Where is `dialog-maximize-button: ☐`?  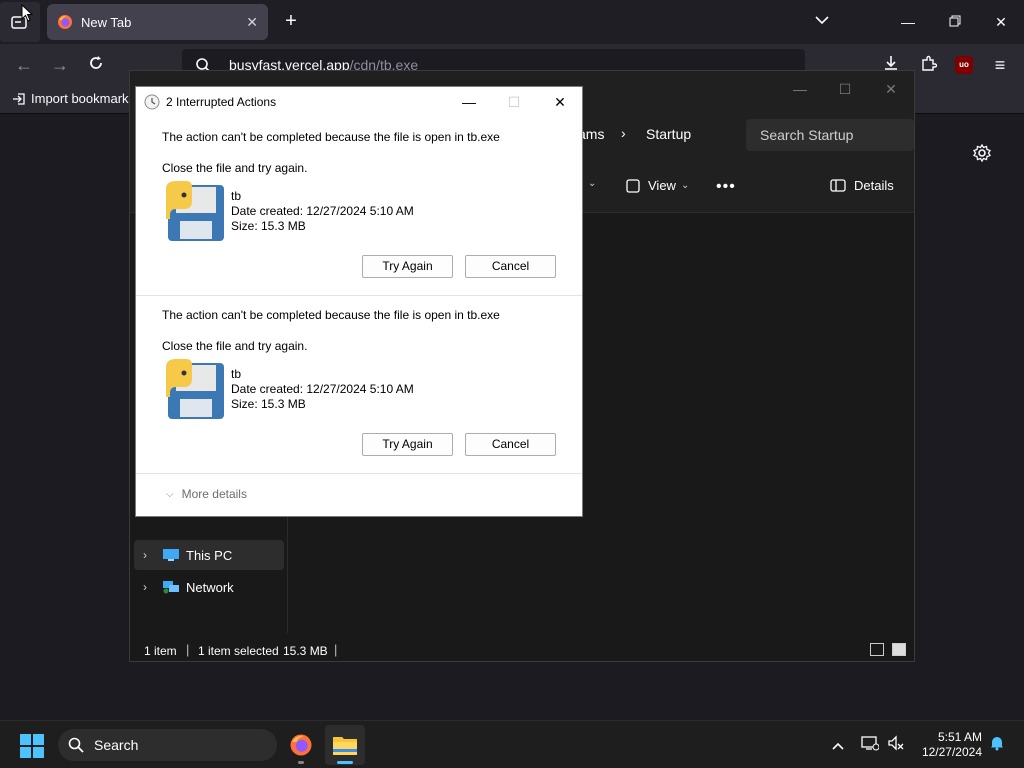
dialog-maximize-button: ☐ is located at coordinates (514, 102).